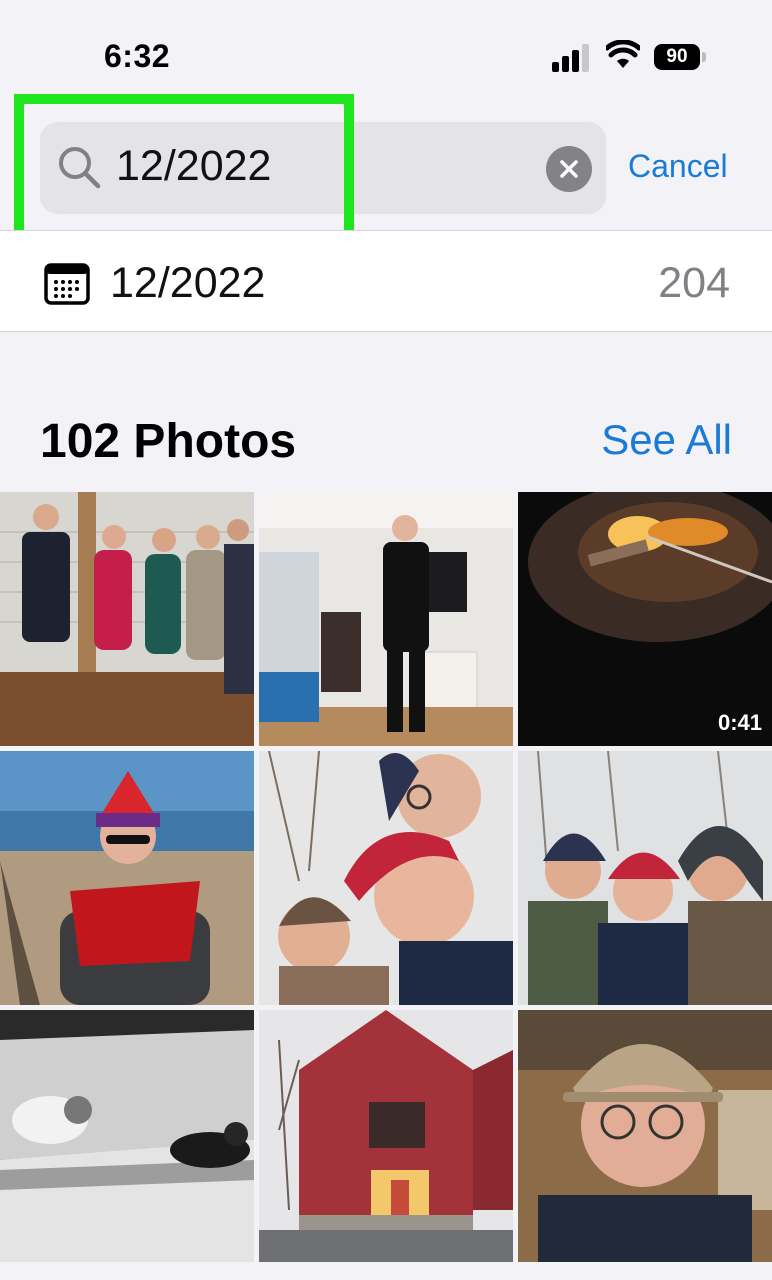  I want to click on cellular-signal-icon, so click(570, 58).